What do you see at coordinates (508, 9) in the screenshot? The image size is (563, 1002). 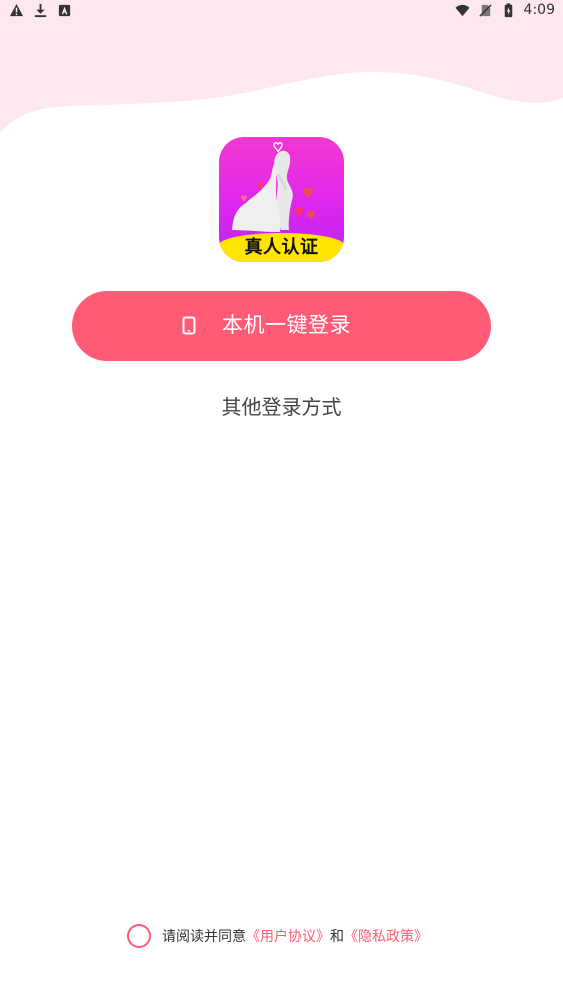 I see `battery-icon` at bounding box center [508, 9].